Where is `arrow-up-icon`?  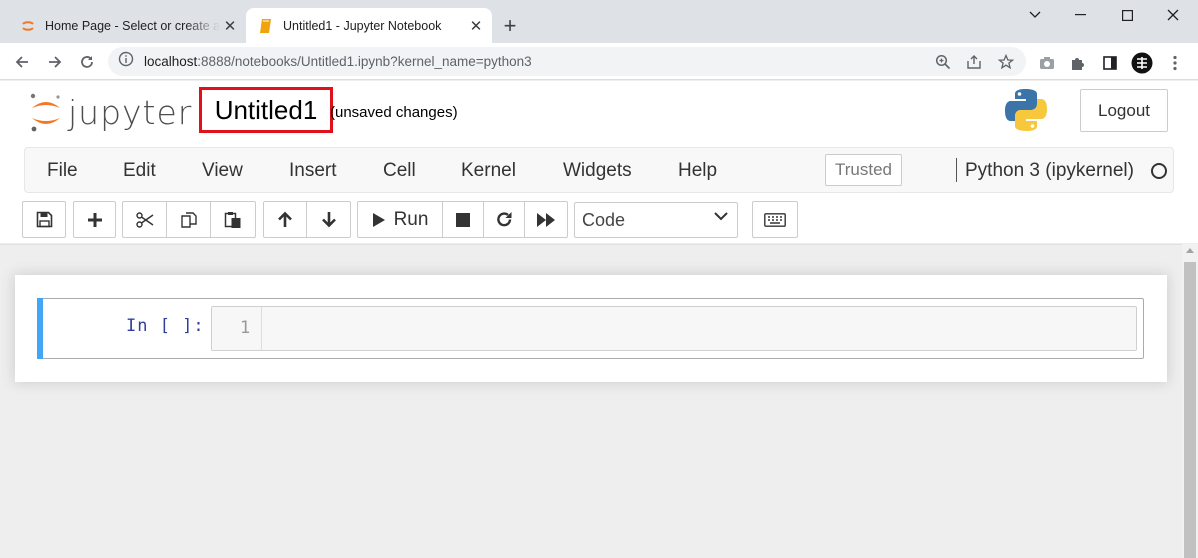
arrow-up-icon is located at coordinates (285, 219).